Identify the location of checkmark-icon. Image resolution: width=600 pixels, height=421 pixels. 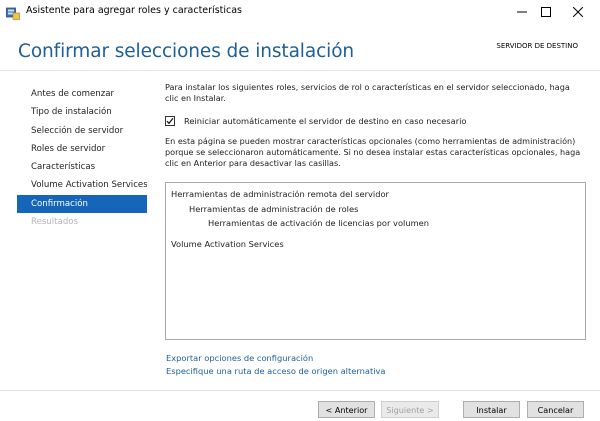
(170, 121).